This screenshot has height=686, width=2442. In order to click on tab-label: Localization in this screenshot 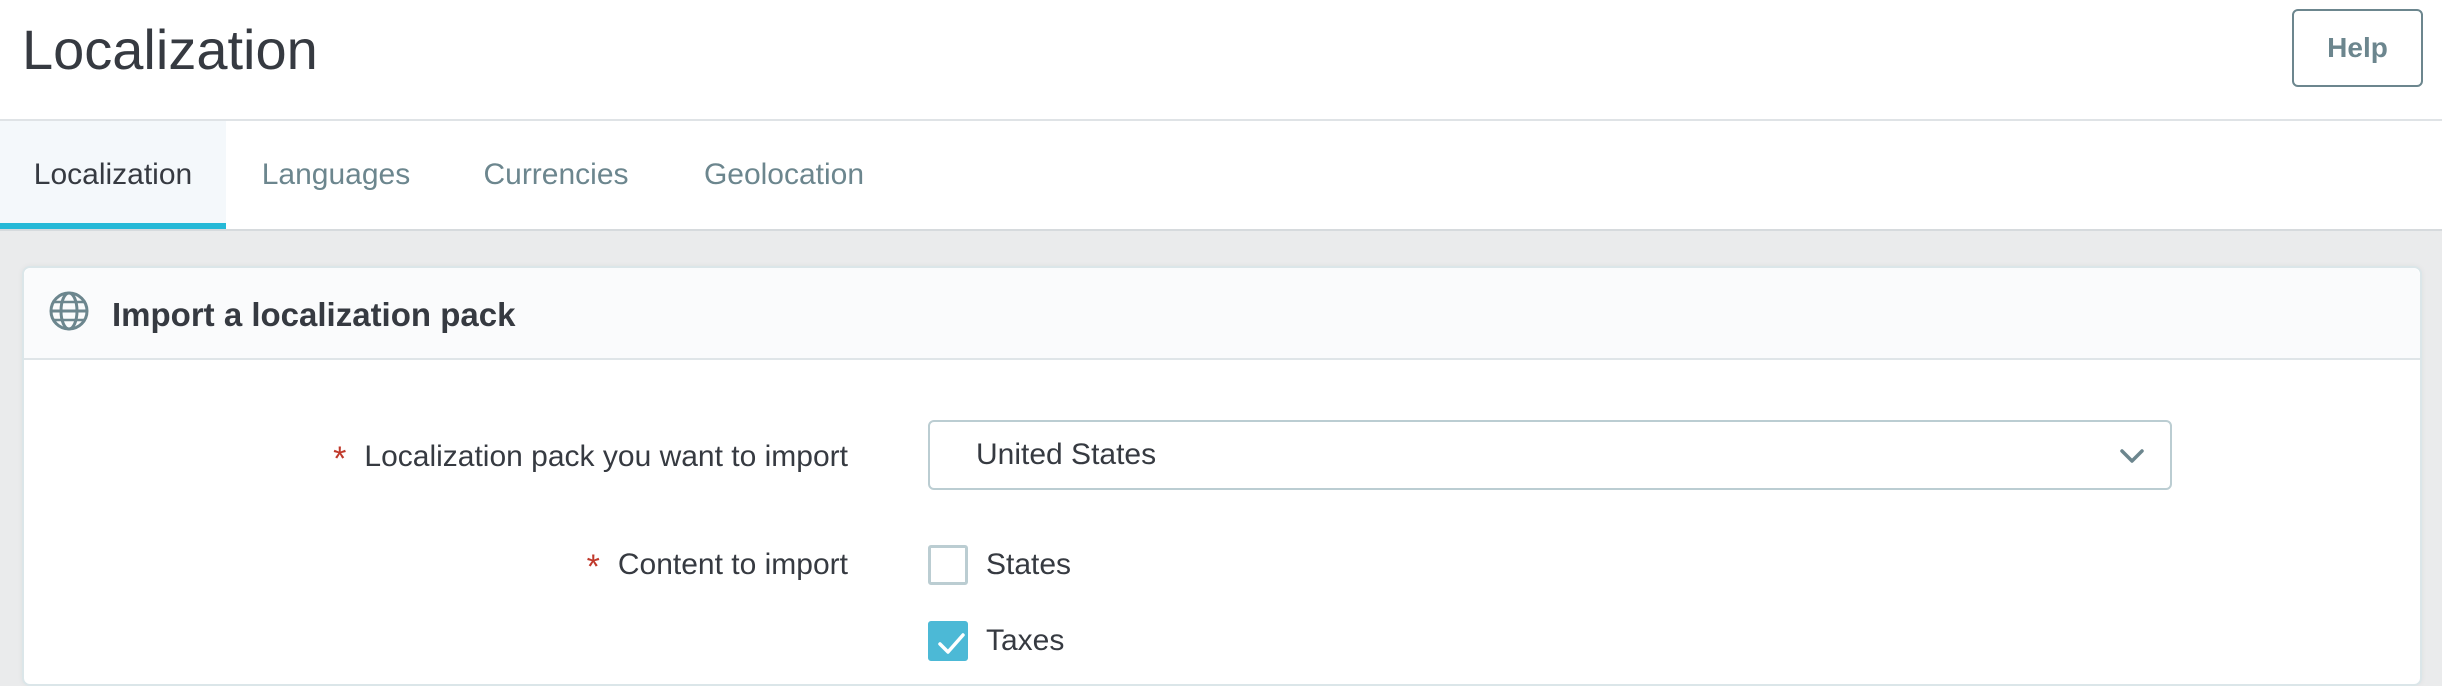, I will do `click(113, 174)`.